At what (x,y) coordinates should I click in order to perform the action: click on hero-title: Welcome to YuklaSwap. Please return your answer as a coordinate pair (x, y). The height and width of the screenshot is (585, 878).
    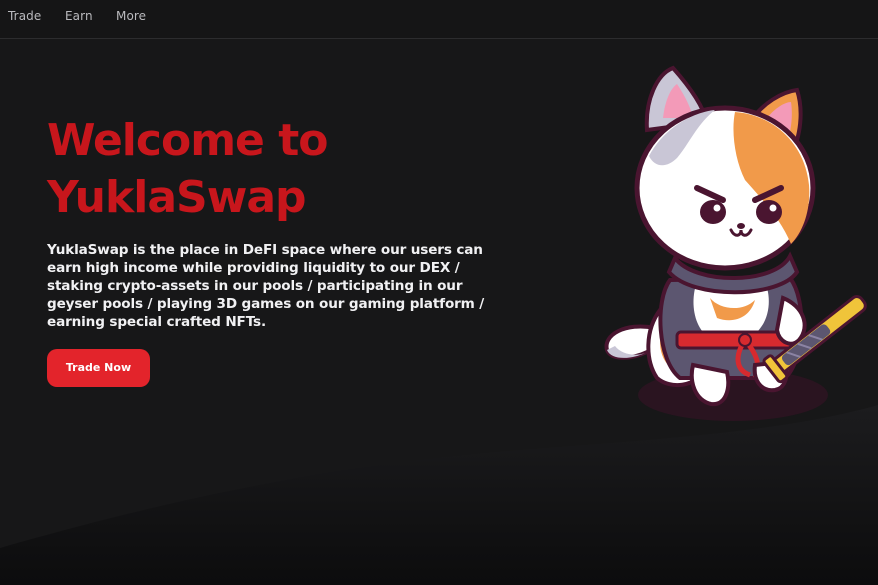
    Looking at the image, I should click on (187, 169).